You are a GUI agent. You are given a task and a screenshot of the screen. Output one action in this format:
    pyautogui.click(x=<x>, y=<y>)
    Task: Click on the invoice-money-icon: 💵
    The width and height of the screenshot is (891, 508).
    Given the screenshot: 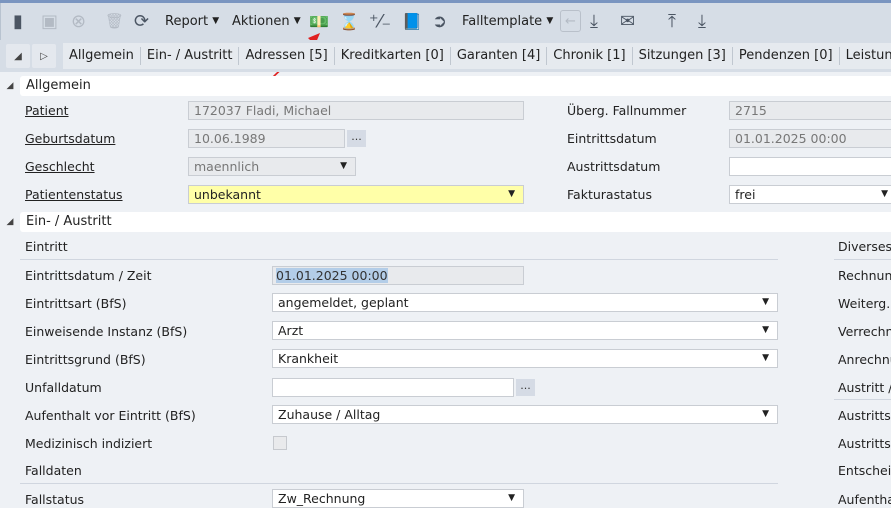 What is the action you would take?
    pyautogui.click(x=319, y=21)
    